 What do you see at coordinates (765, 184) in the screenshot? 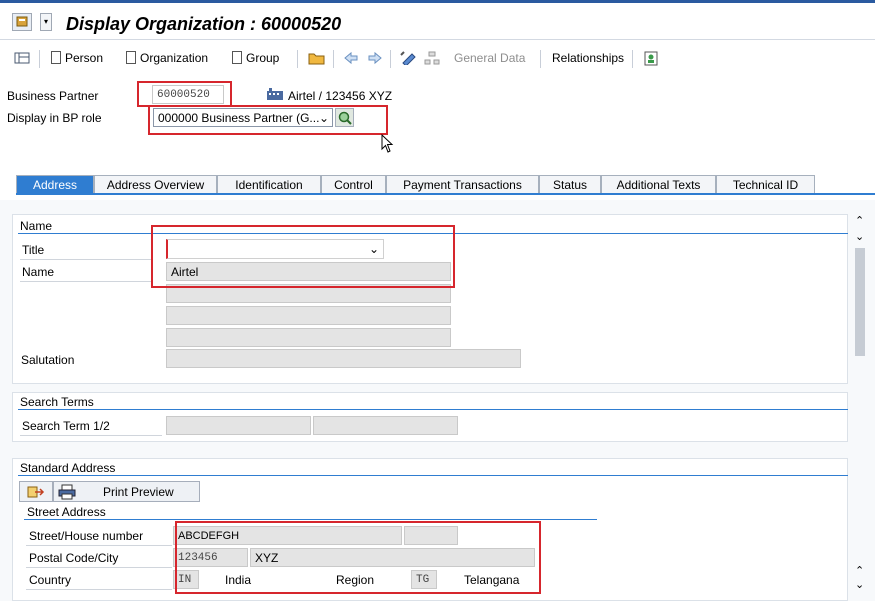
I see `tab-technical-id: Technical ID` at bounding box center [765, 184].